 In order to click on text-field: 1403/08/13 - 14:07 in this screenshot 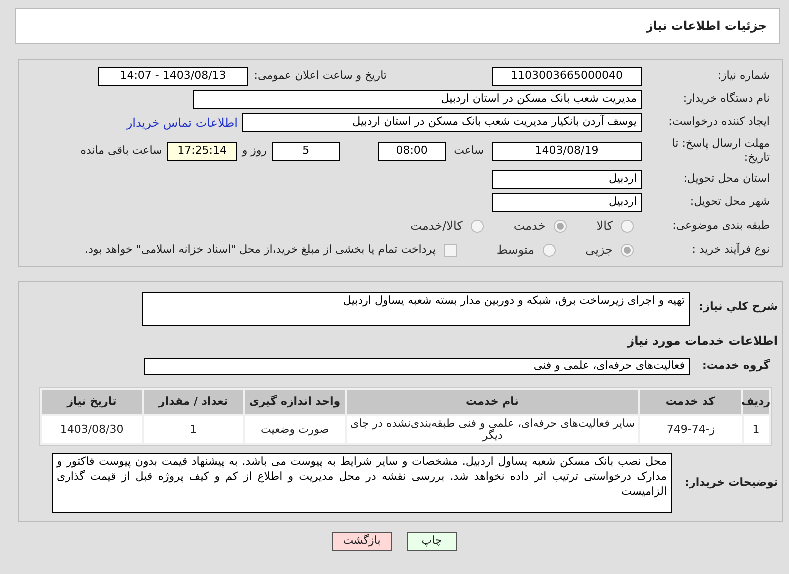, I will do `click(173, 76)`.